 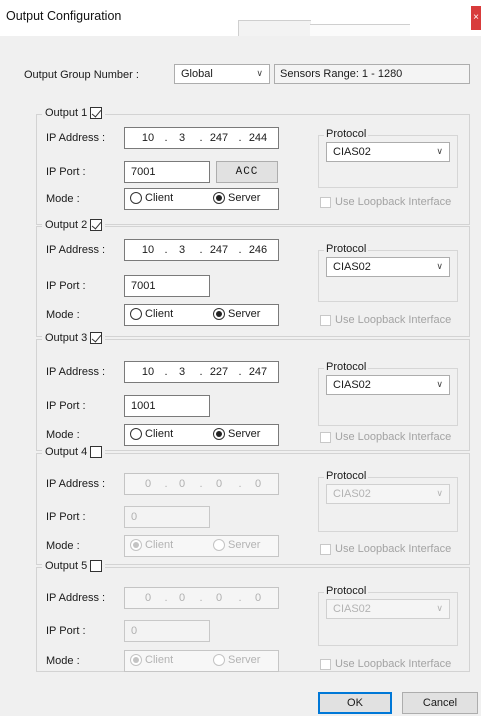 I want to click on output-group-label: Output Group Number :, so click(x=81, y=75).